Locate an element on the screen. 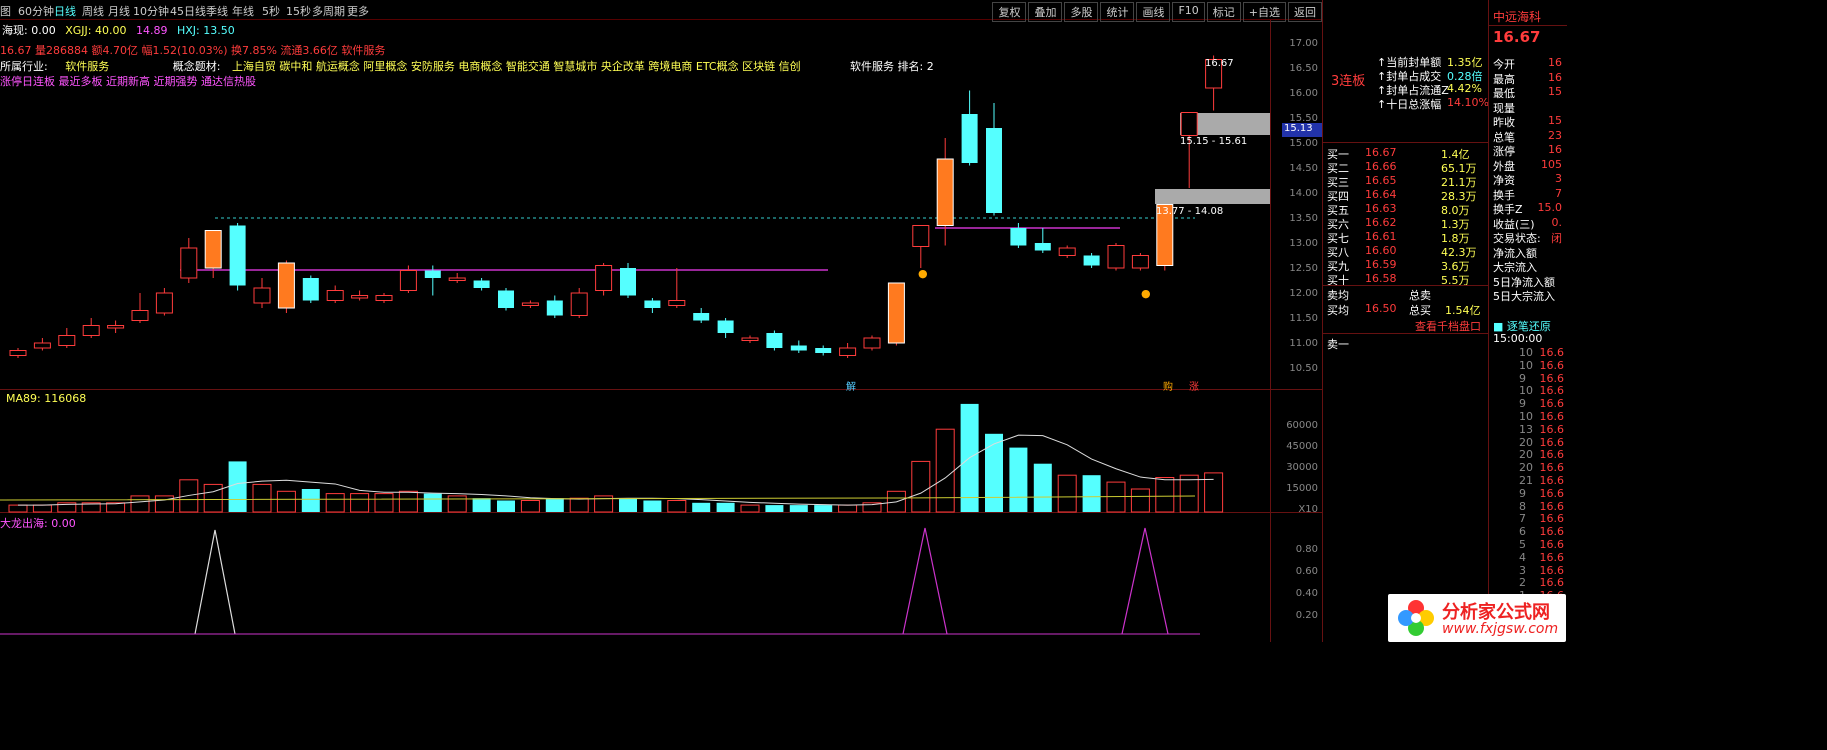 This screenshot has width=1827, height=750. period-tab: 更多 is located at coordinates (358, 11).